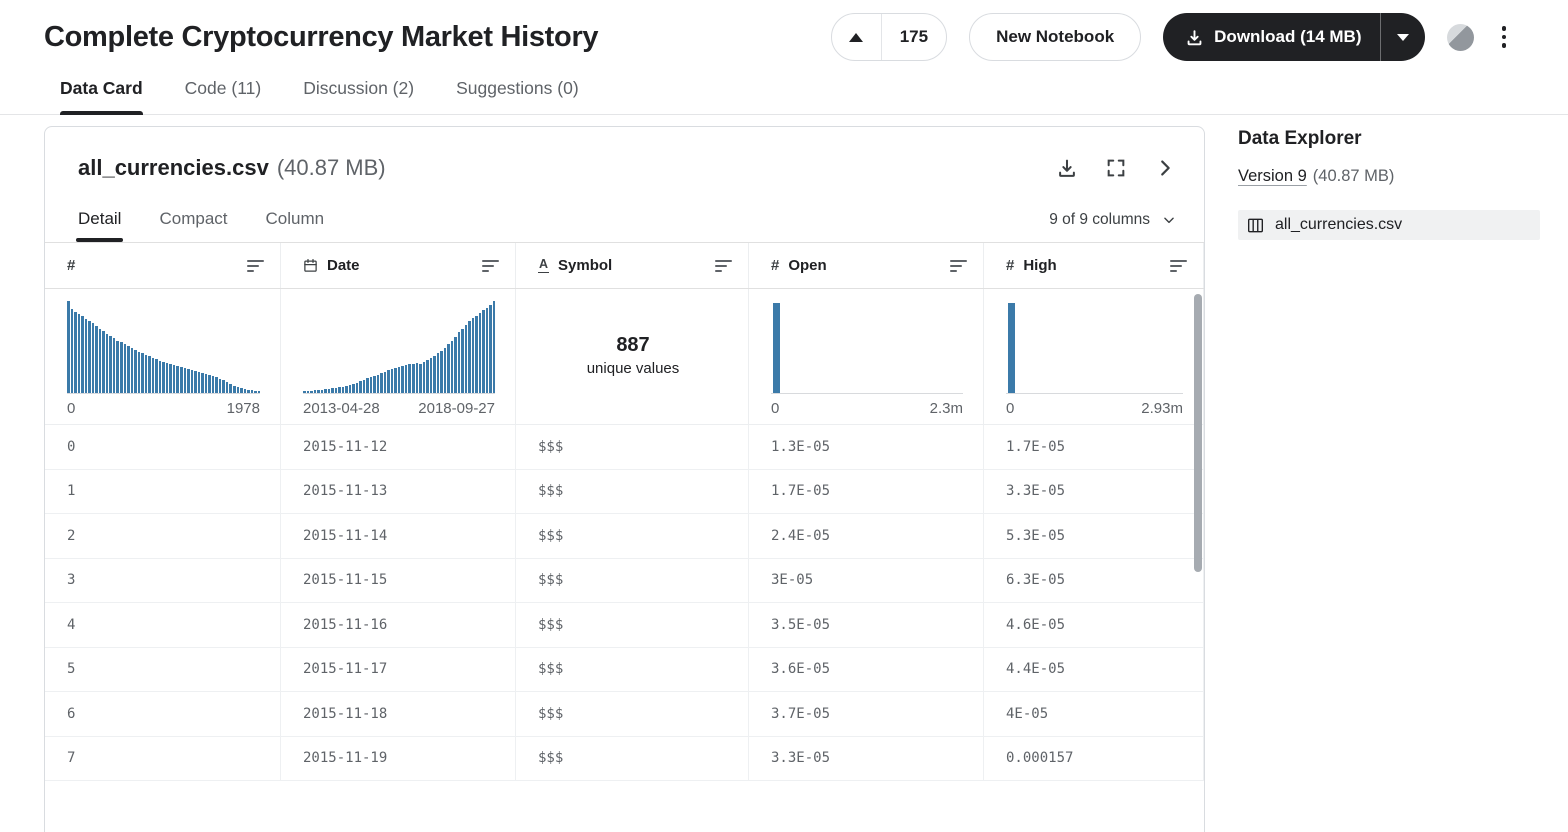 This screenshot has height=832, width=1568. What do you see at coordinates (632, 265) in the screenshot?
I see `column-header-symbol: A Symbol` at bounding box center [632, 265].